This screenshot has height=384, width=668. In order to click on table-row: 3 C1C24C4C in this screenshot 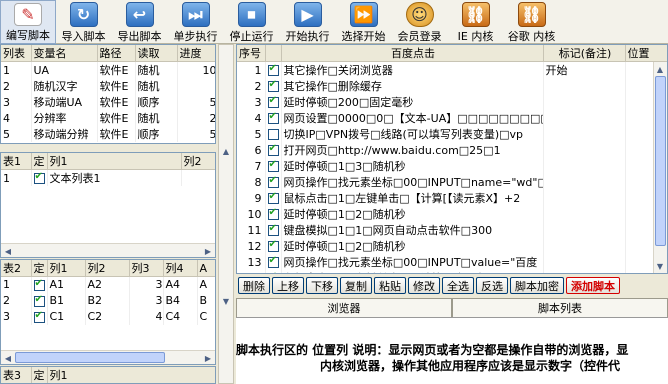, I will do `click(108, 316)`.